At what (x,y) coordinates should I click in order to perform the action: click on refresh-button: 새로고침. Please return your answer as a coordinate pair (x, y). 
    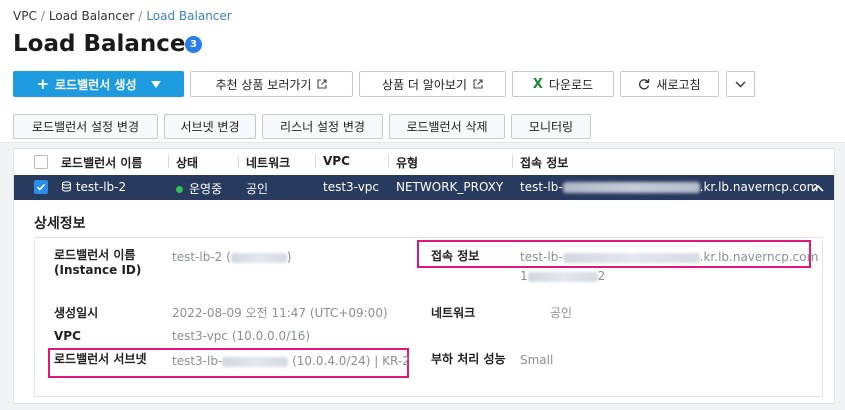
    Looking at the image, I should click on (669, 84).